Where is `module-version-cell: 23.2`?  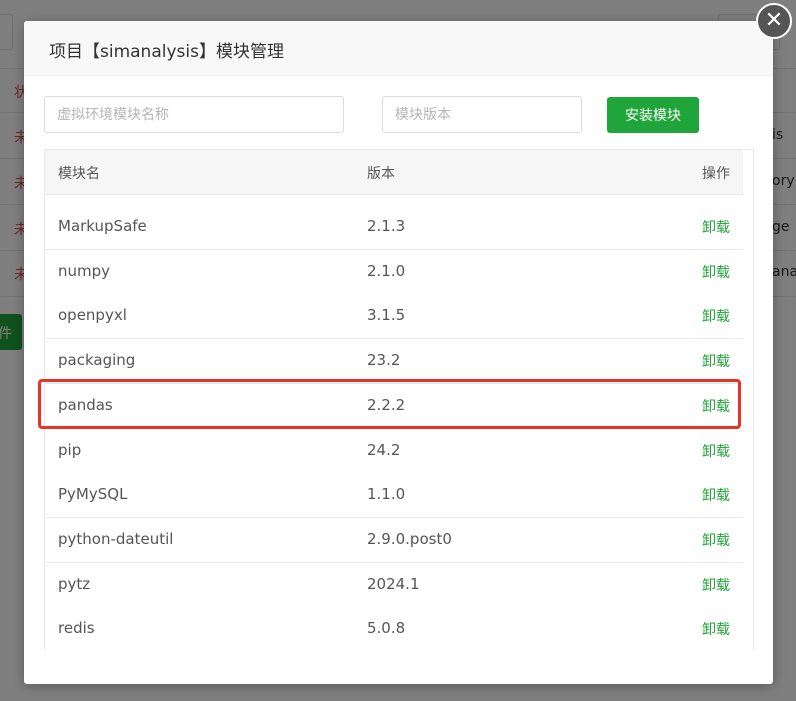 module-version-cell: 23.2 is located at coordinates (384, 360).